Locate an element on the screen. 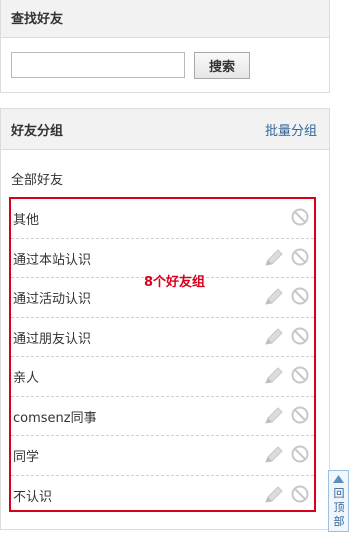 This screenshot has width=353, height=556. search-input is located at coordinates (98, 65).